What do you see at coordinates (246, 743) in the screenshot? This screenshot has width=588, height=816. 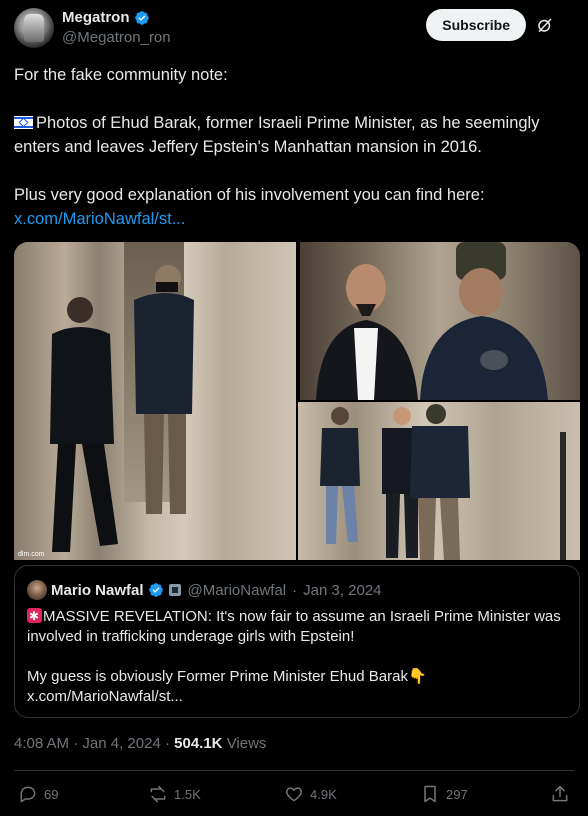 I see `views-label: Views` at bounding box center [246, 743].